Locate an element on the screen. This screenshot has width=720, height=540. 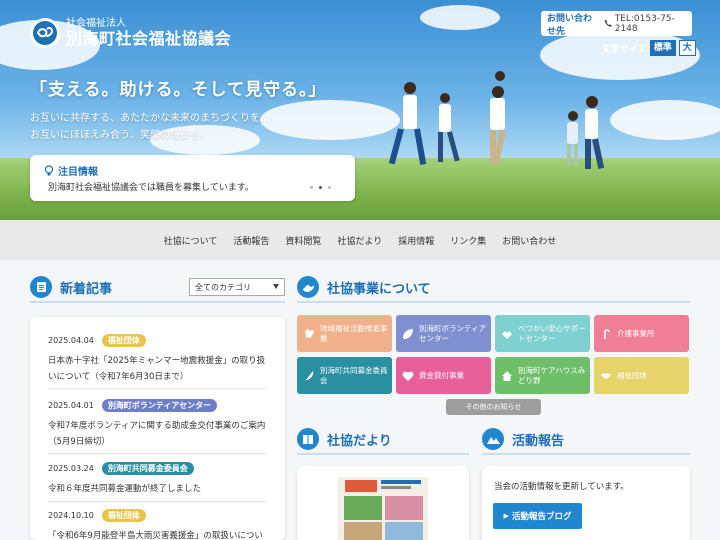
phone-icon is located at coordinates (608, 23).